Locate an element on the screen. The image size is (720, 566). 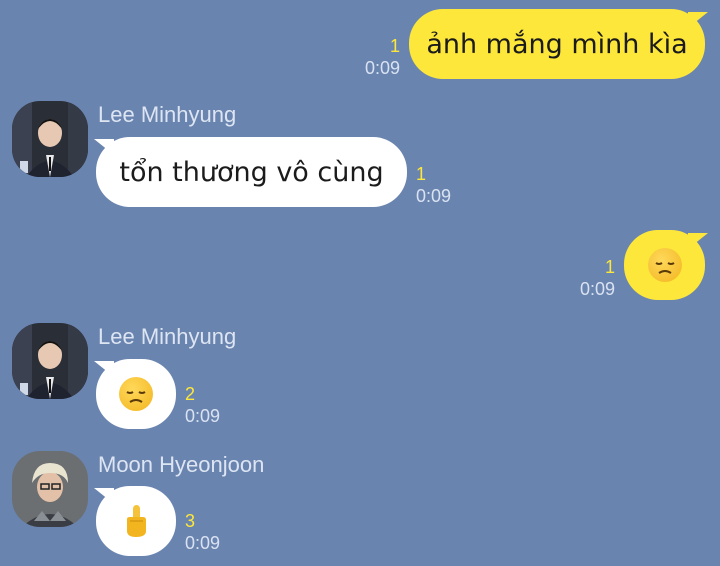
message-text: ảnh mắng mình kìa is located at coordinates (557, 44).